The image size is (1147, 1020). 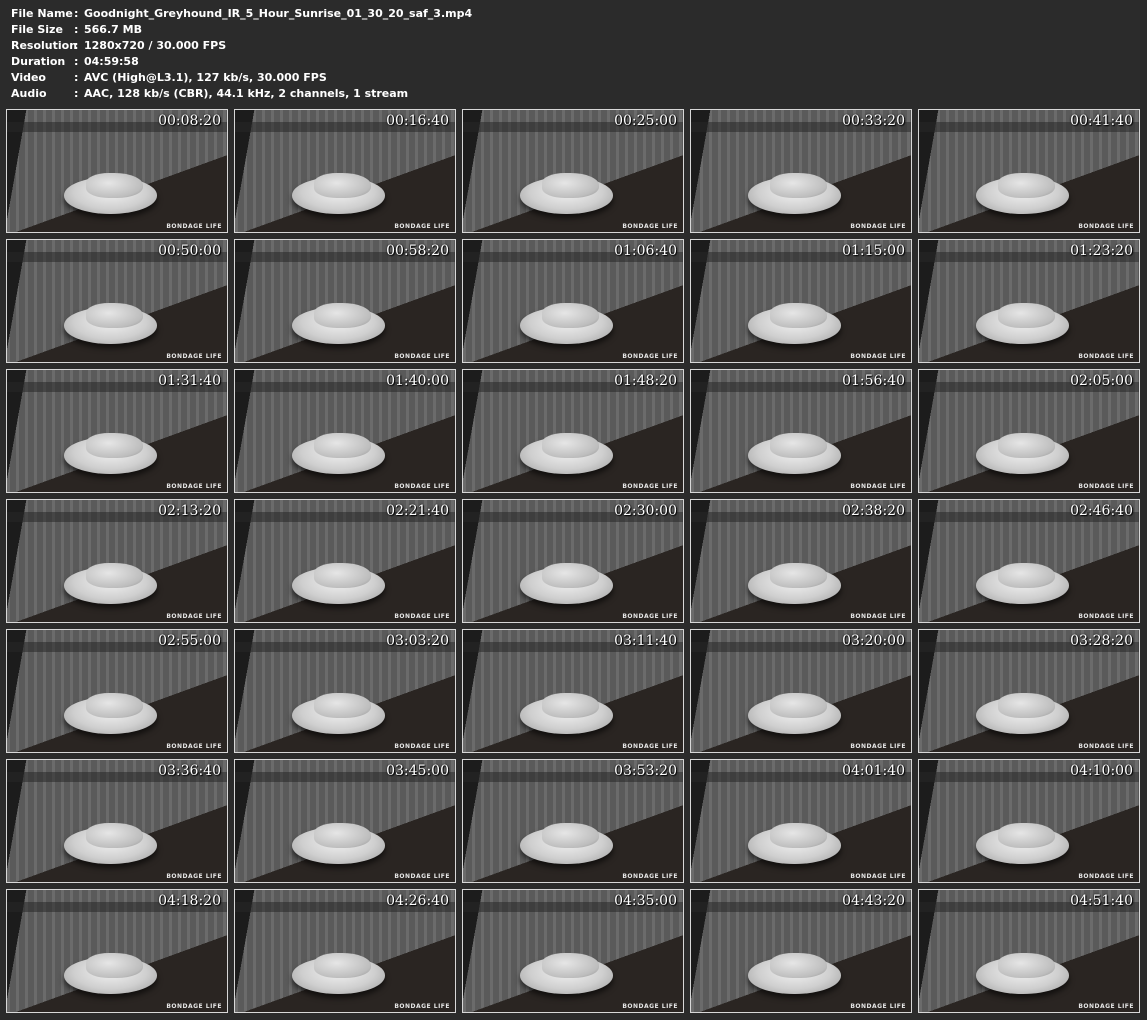 I want to click on thumbnail-timestamp: 00:25:00, so click(x=645, y=121).